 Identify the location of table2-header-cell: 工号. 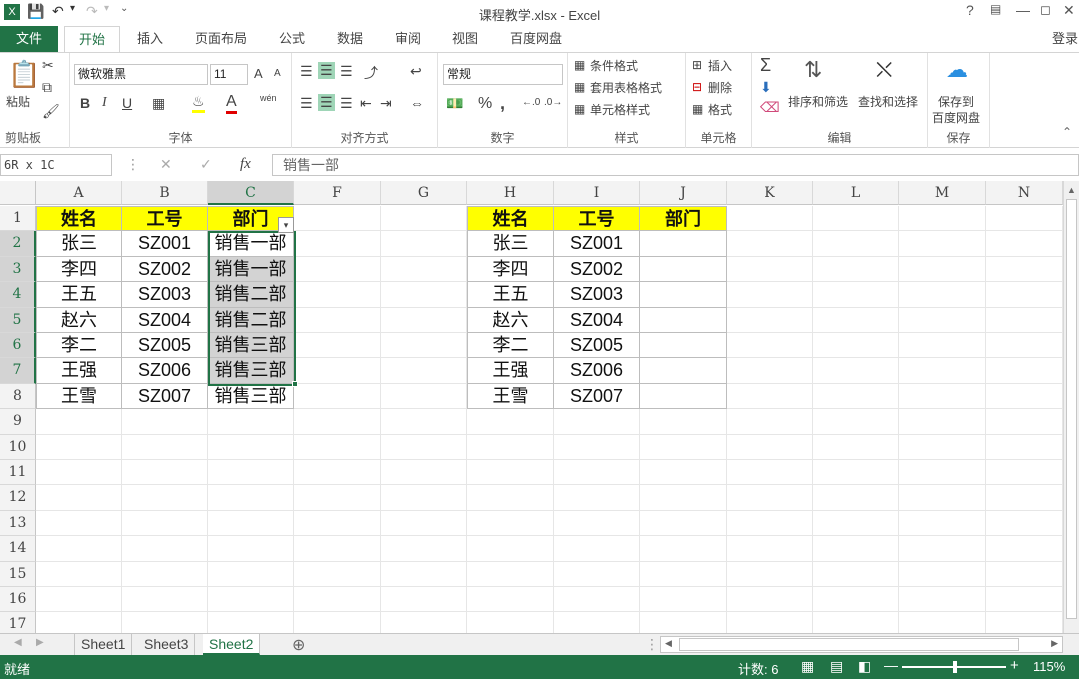
(597, 219).